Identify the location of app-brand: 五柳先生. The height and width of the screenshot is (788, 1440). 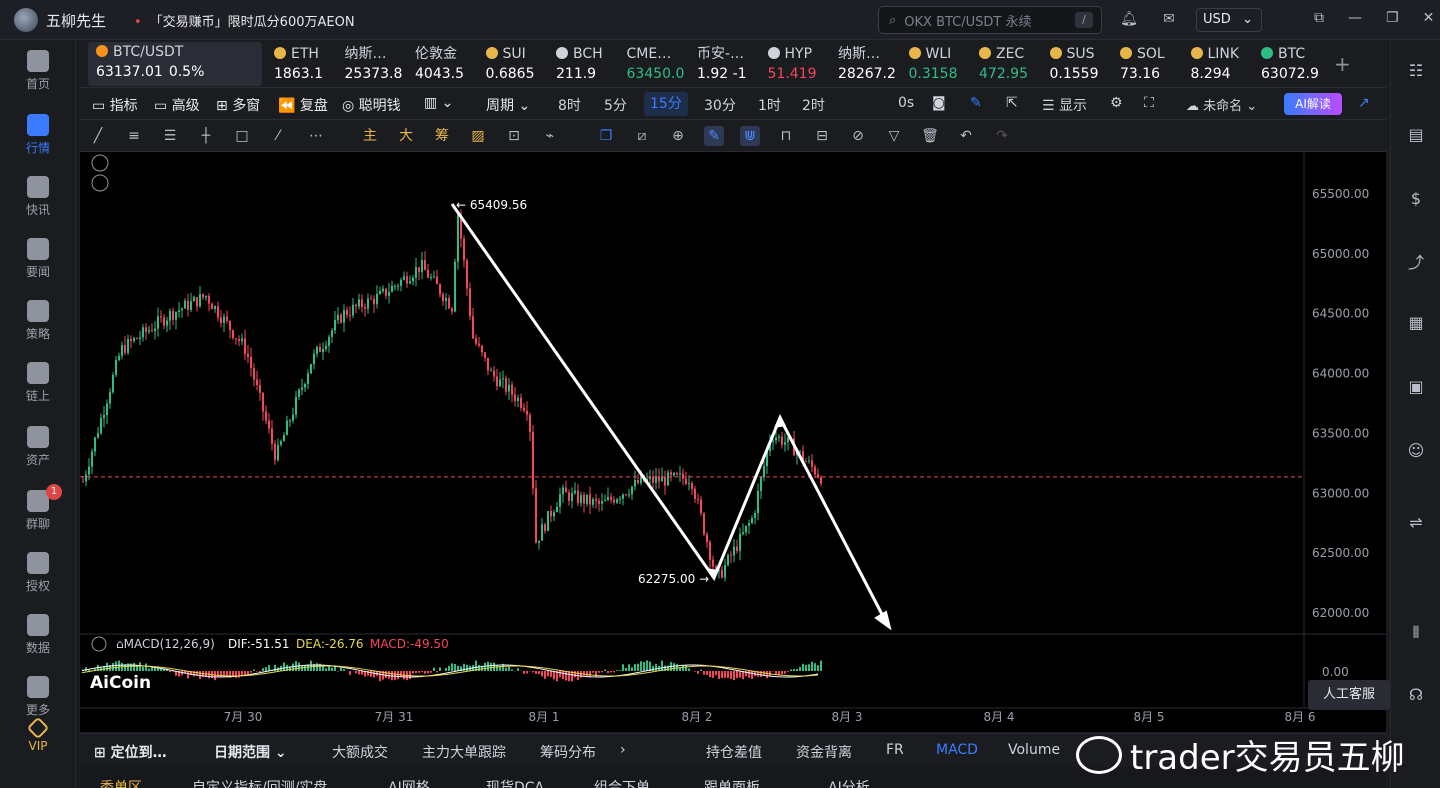
(60, 20).